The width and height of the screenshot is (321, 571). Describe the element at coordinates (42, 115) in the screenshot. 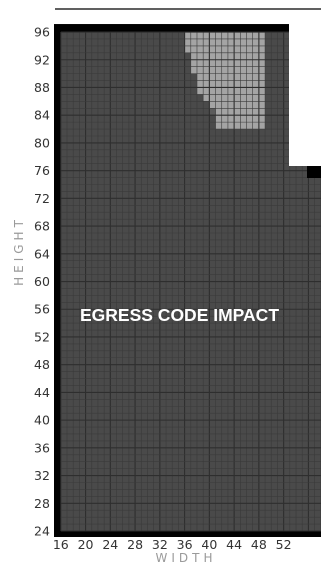

I see `y-tick-label: 84` at that location.